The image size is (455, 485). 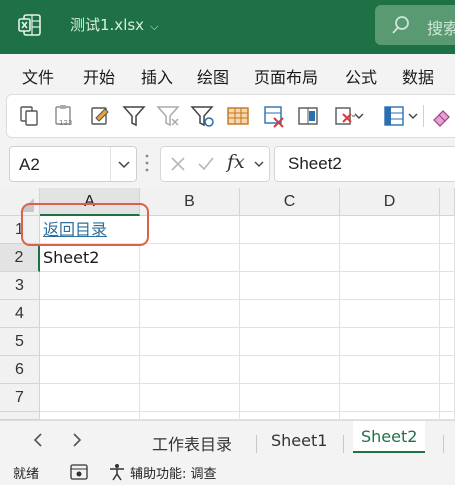 I want to click on enter-check-icon, so click(x=206, y=164).